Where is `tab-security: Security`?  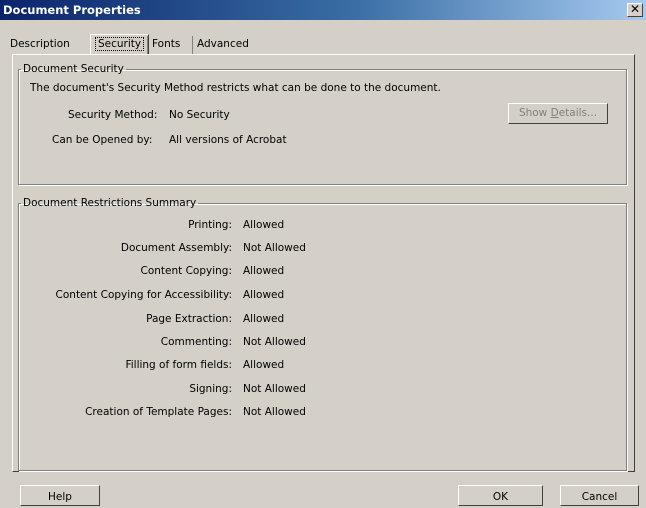 tab-security: Security is located at coordinates (120, 44).